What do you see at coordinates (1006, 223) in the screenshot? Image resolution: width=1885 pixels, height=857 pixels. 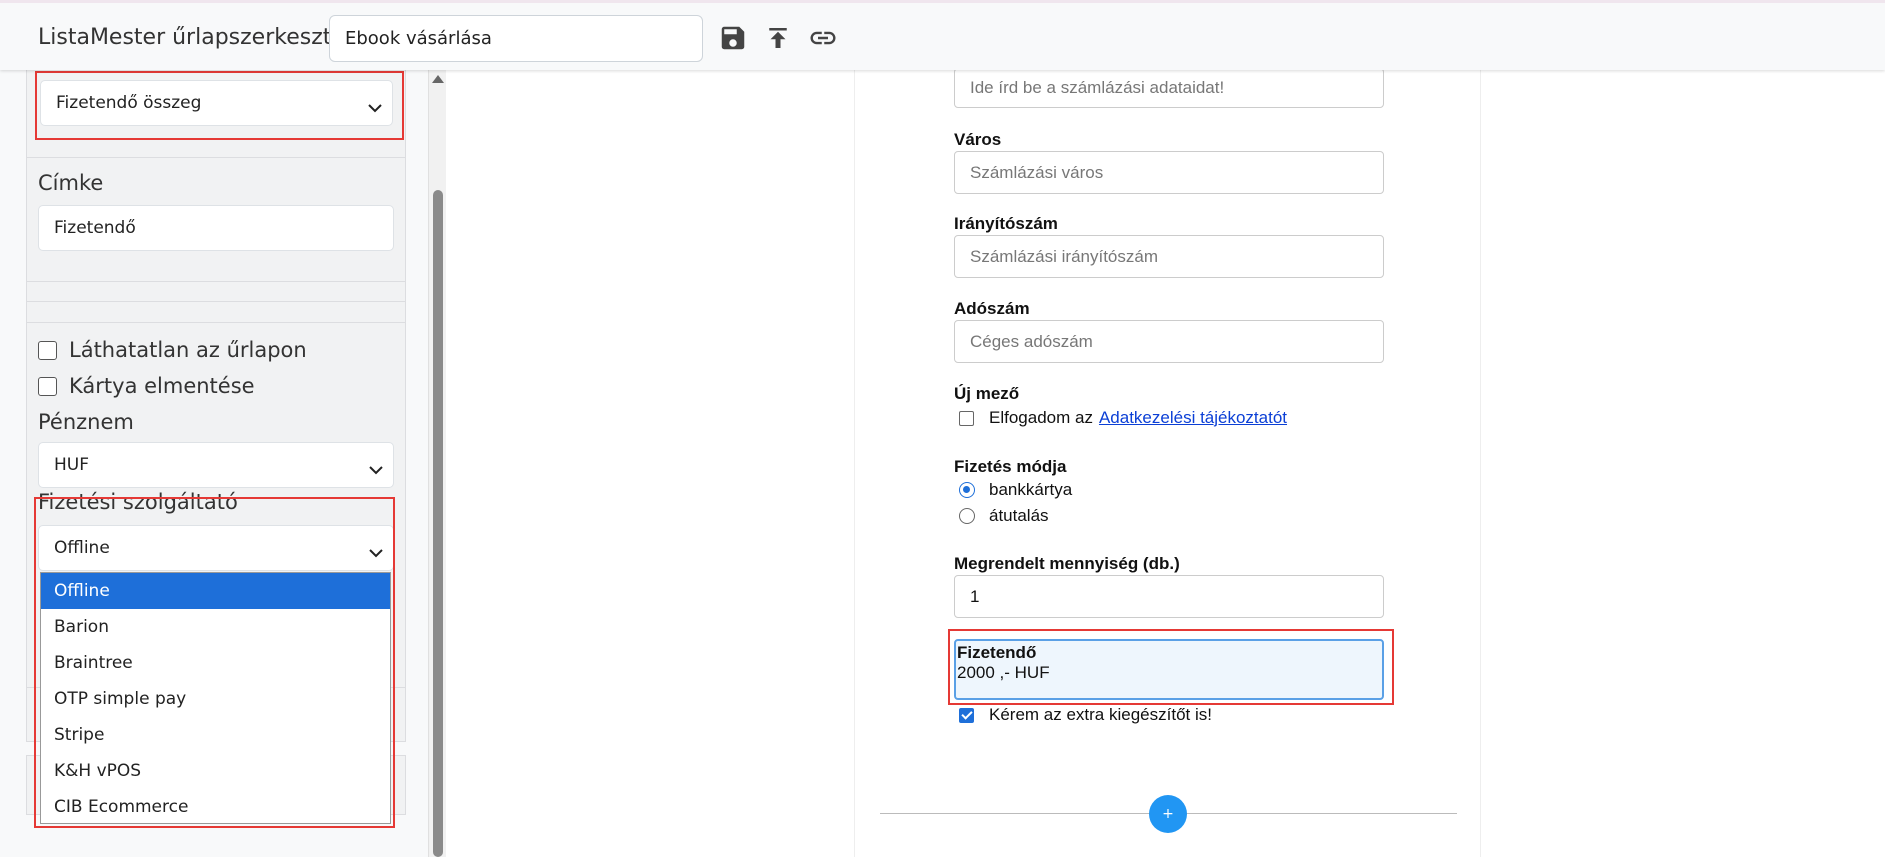 I see `zip-label: Irányítószám` at bounding box center [1006, 223].